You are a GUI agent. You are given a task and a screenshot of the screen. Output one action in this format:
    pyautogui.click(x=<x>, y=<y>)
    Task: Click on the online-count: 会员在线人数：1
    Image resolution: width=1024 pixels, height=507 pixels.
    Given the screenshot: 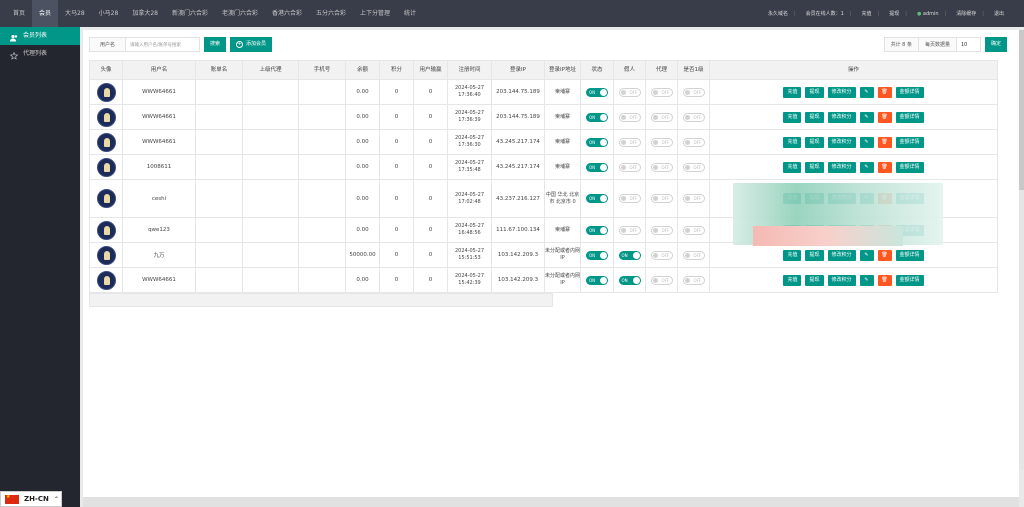 What is the action you would take?
    pyautogui.click(x=824, y=14)
    